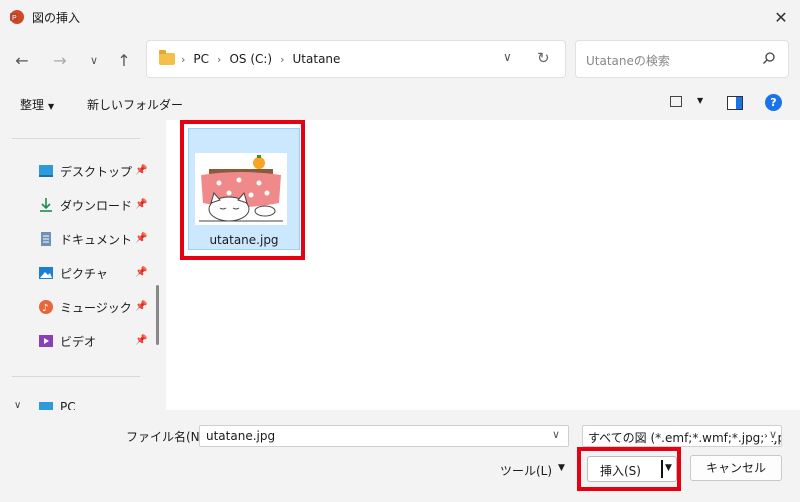 This screenshot has width=800, height=502. I want to click on sidebar-item-desktop: デスクトップ, so click(93, 171).